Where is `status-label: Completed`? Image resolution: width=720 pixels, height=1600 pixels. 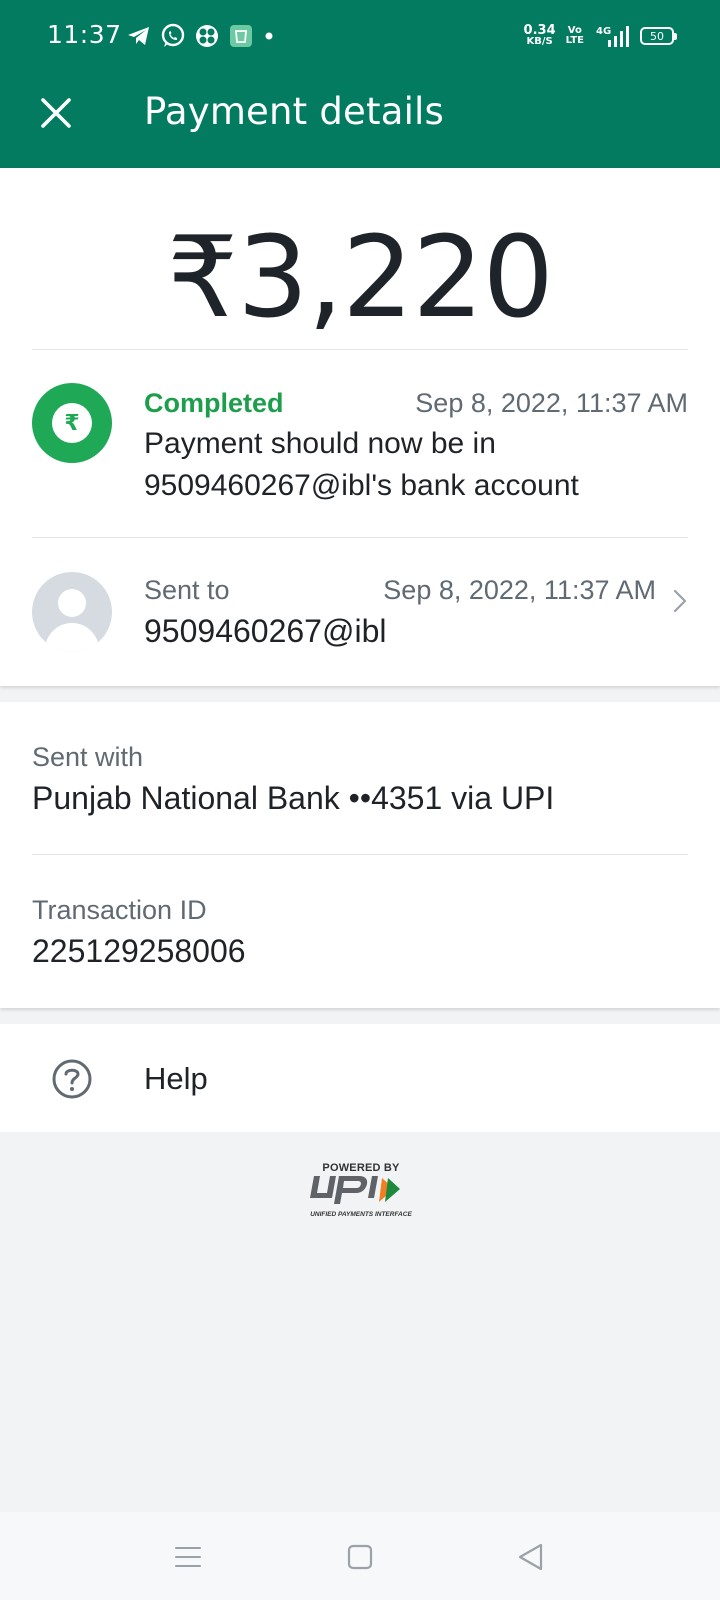 status-label: Completed is located at coordinates (214, 403).